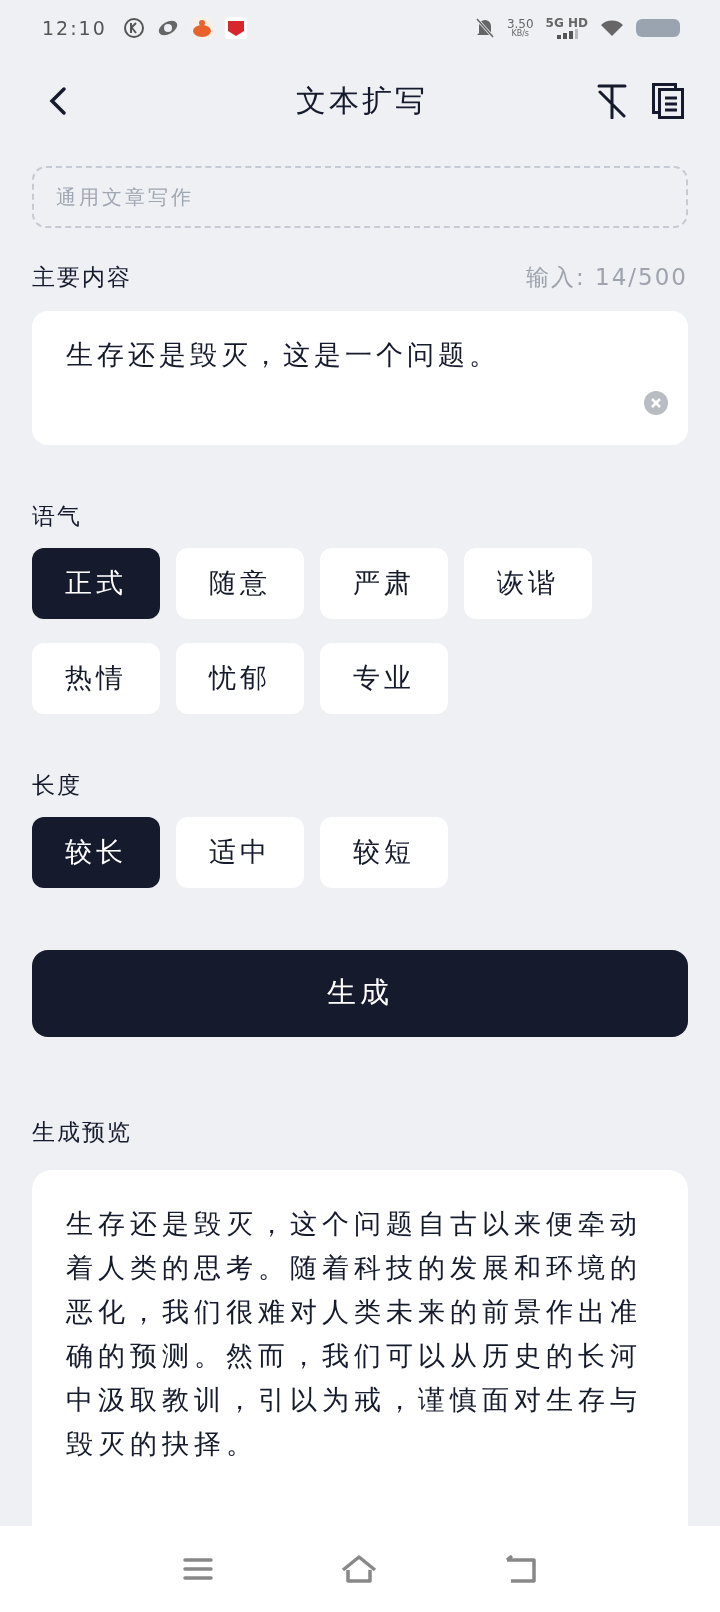 This screenshot has height=1612, width=720. What do you see at coordinates (362, 100) in the screenshot?
I see `page-title: 文本扩写` at bounding box center [362, 100].